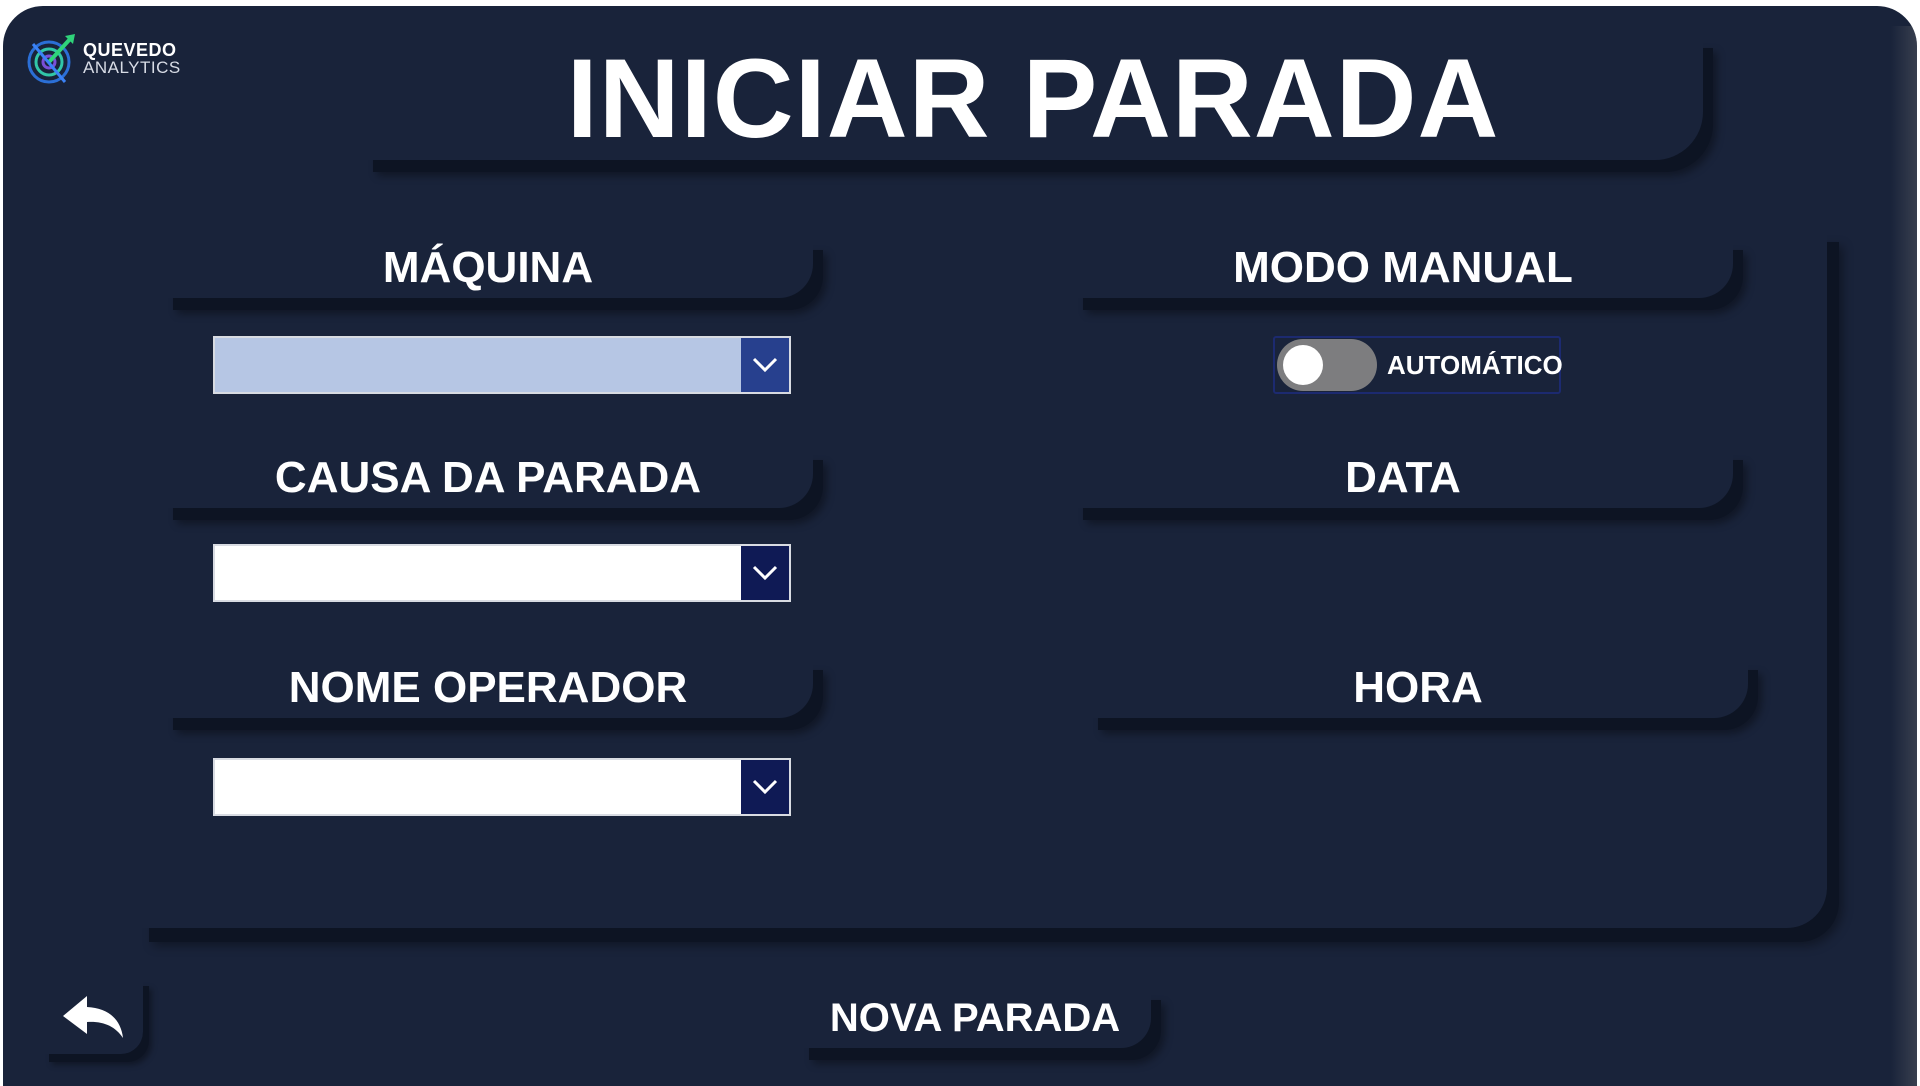 Image resolution: width=1920 pixels, height=1086 pixels. I want to click on new-stop-button: NOVA PARADA, so click(975, 1018).